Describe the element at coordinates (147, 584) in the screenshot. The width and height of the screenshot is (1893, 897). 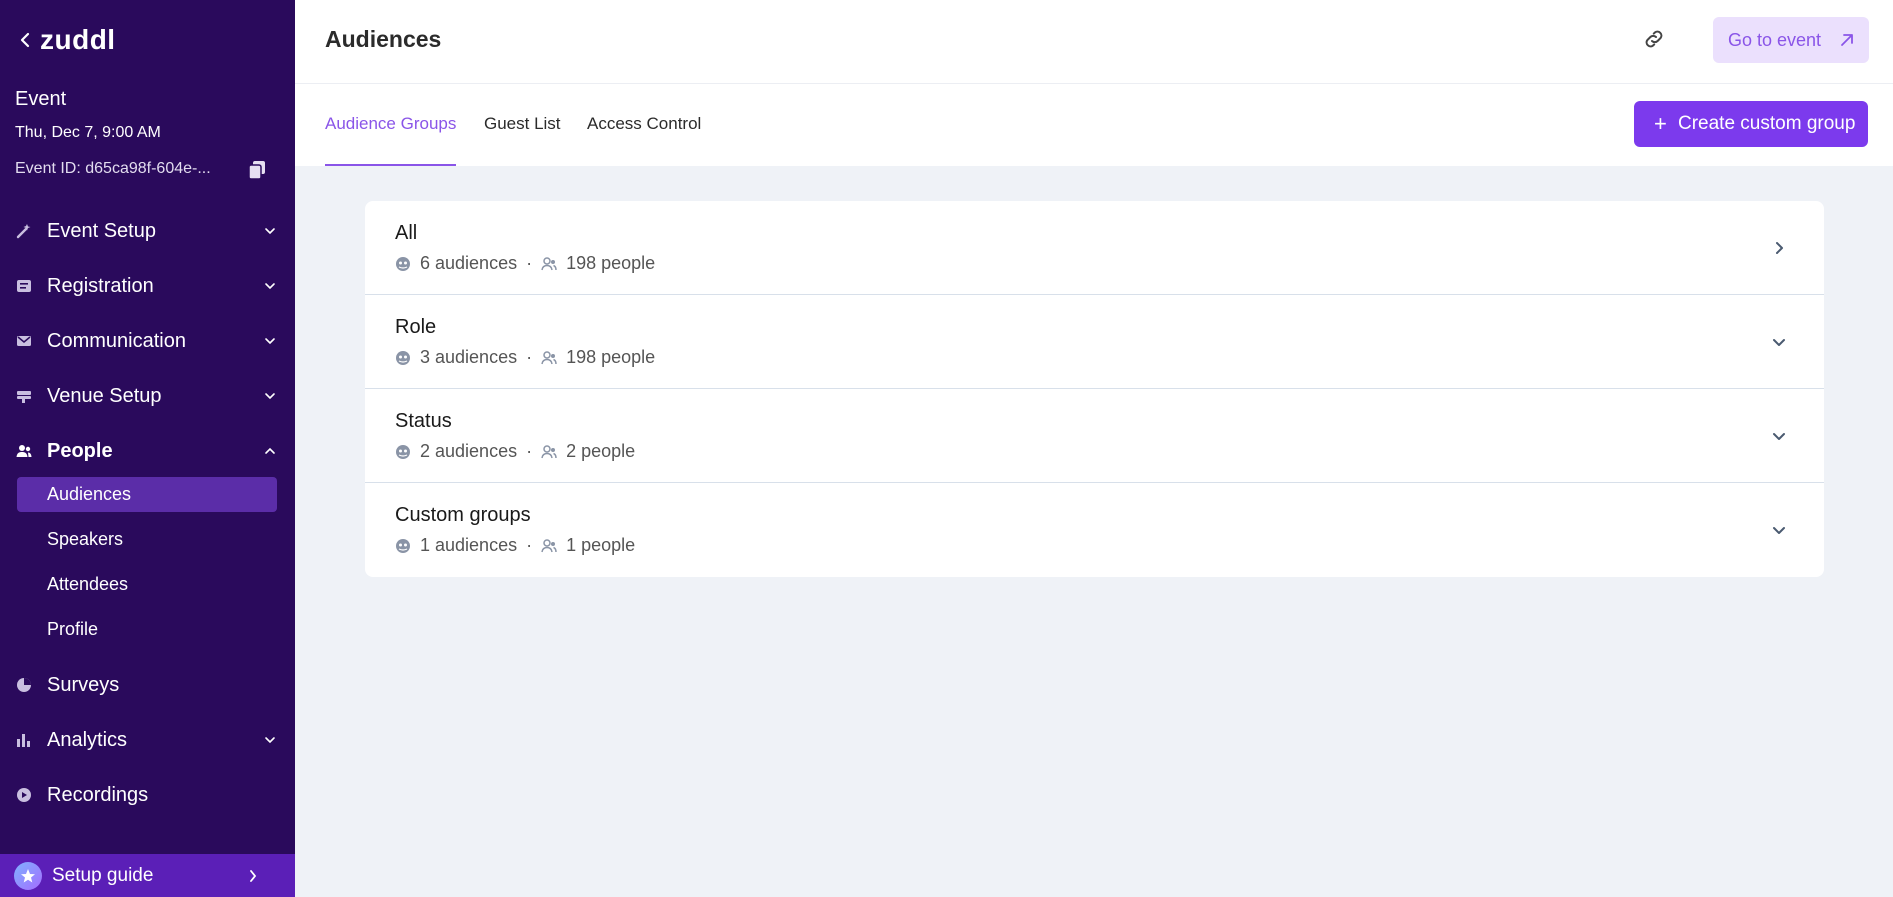
I see `nav-sub-attendees: Attendees` at that location.